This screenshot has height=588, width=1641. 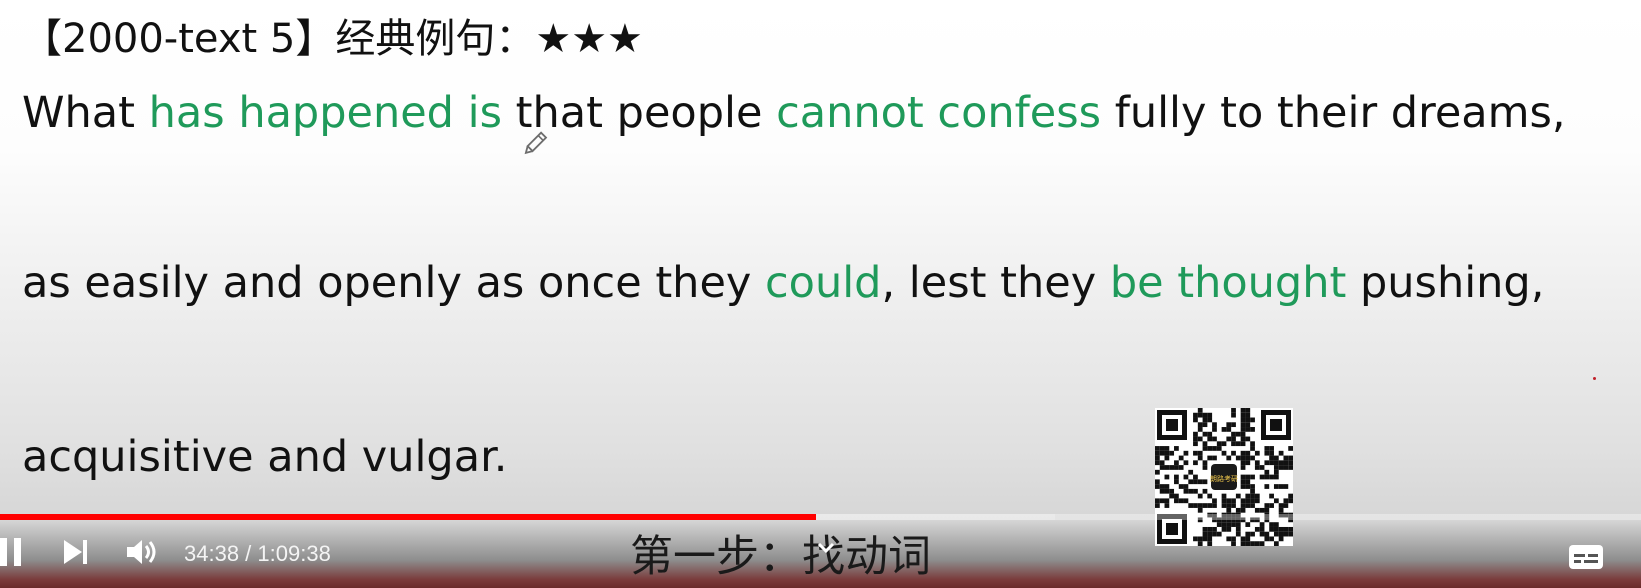 What do you see at coordinates (76, 552) in the screenshot?
I see `next-icon` at bounding box center [76, 552].